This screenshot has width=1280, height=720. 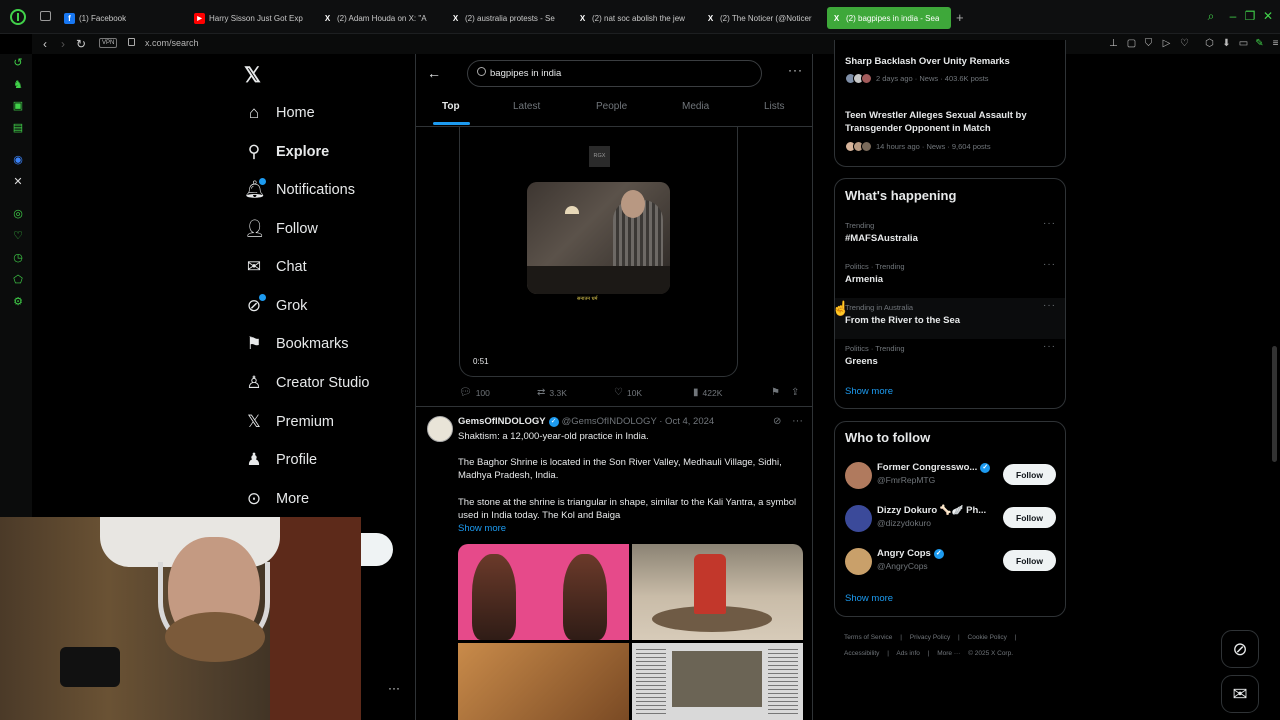 I want to click on tab-latest: Latest, so click(x=526, y=106).